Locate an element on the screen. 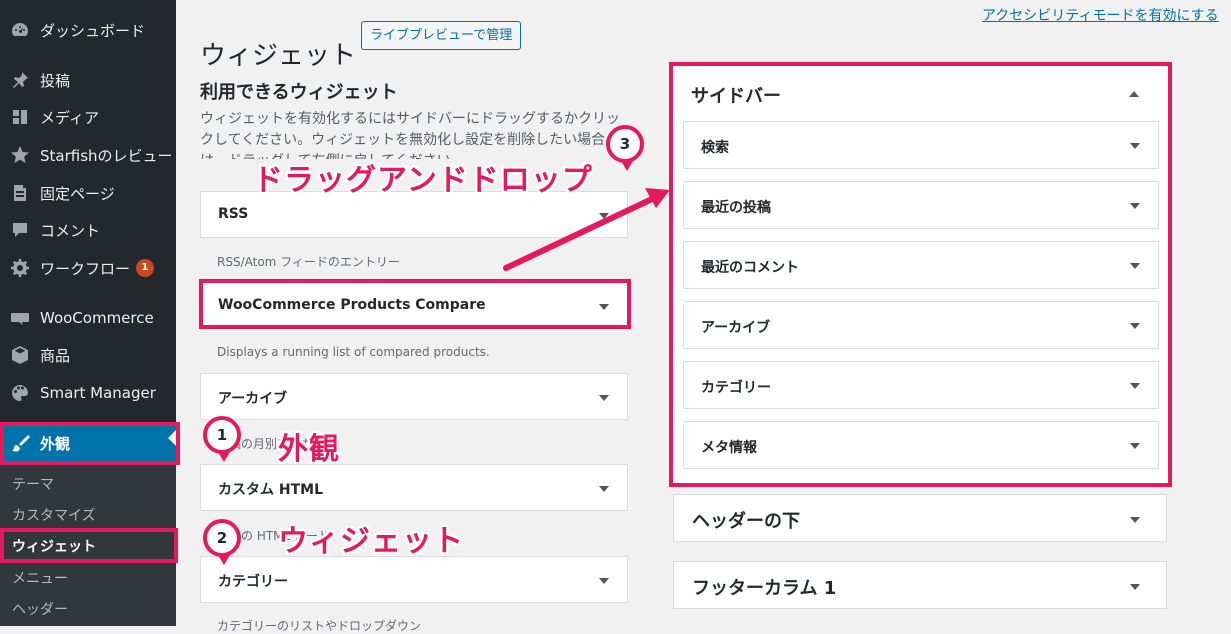  step-marker-3: 3 is located at coordinates (625, 148).